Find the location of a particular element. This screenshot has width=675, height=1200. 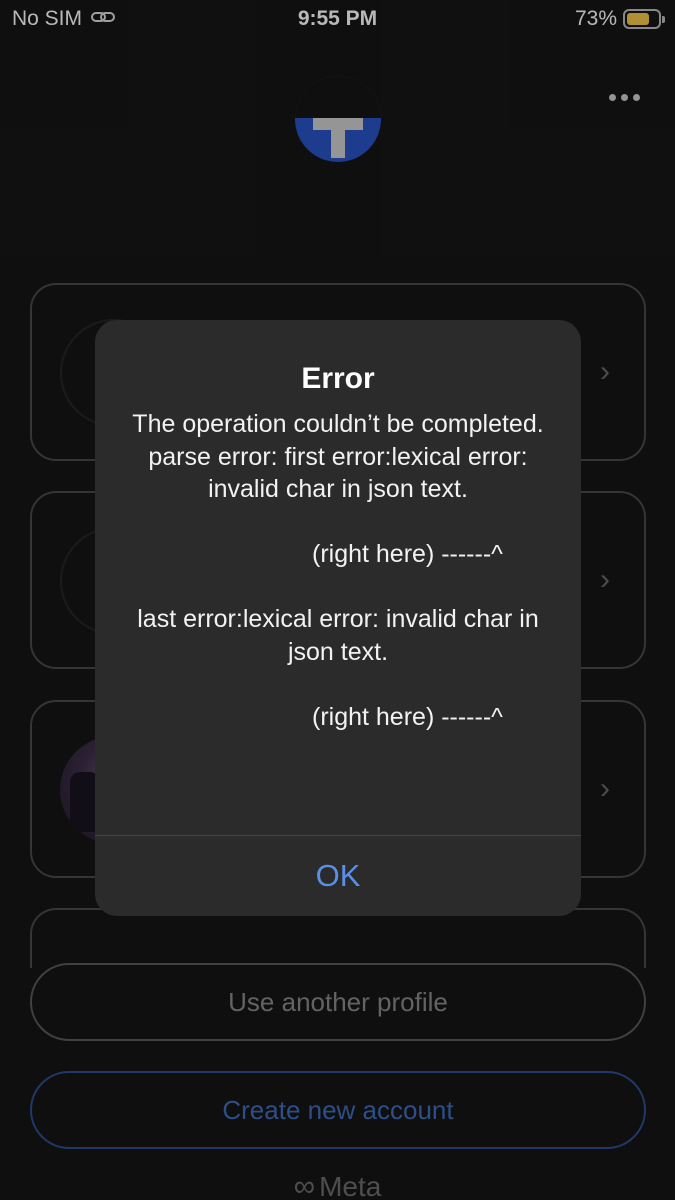

ok-button: OK is located at coordinates (338, 876).